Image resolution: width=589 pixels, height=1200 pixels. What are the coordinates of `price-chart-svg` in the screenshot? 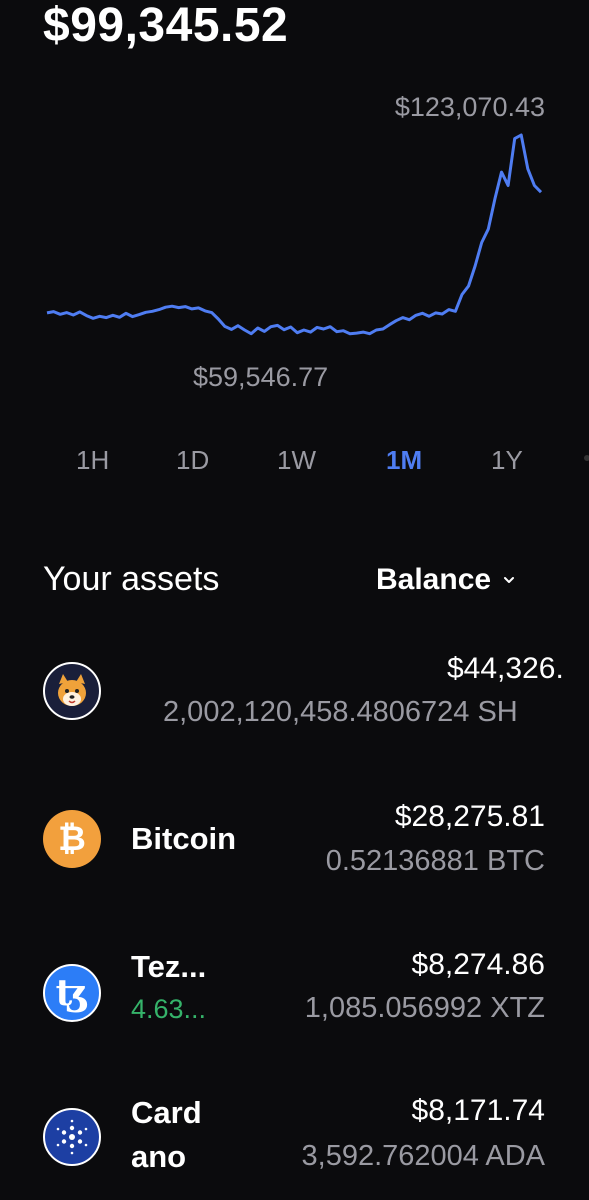 It's located at (294, 234).